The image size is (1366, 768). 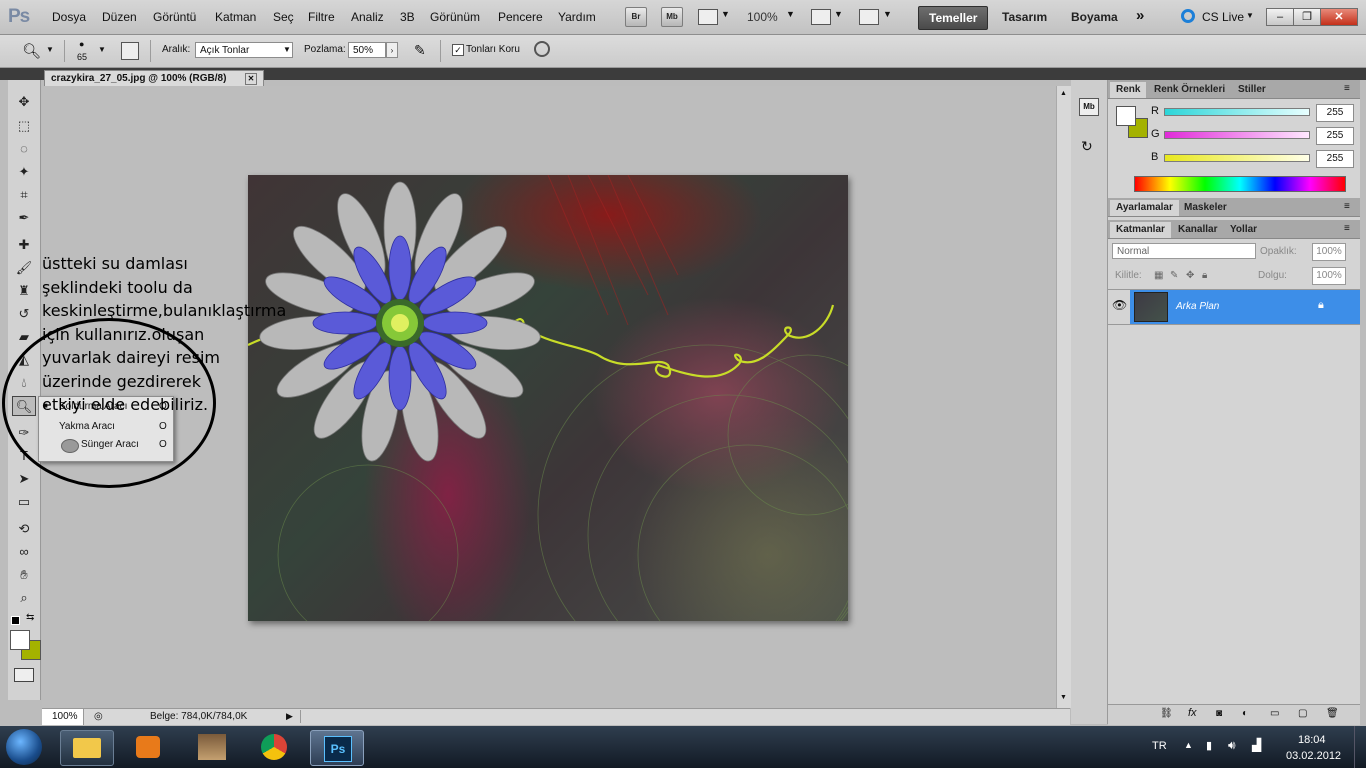 What do you see at coordinates (244, 50) in the screenshot?
I see `range-select: Açık Tonlar` at bounding box center [244, 50].